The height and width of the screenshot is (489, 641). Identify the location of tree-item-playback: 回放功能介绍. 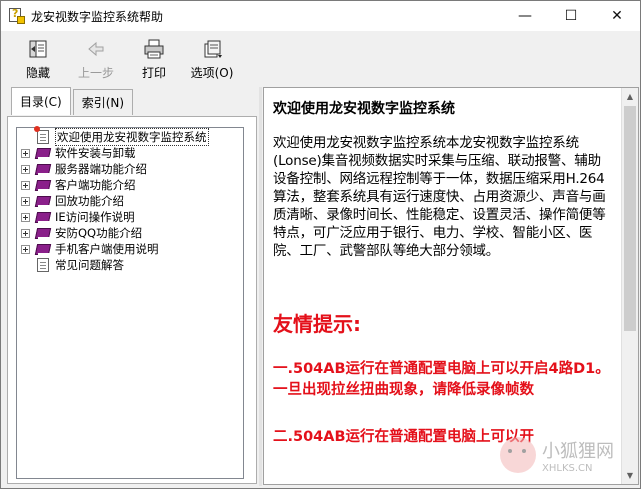
(130, 201).